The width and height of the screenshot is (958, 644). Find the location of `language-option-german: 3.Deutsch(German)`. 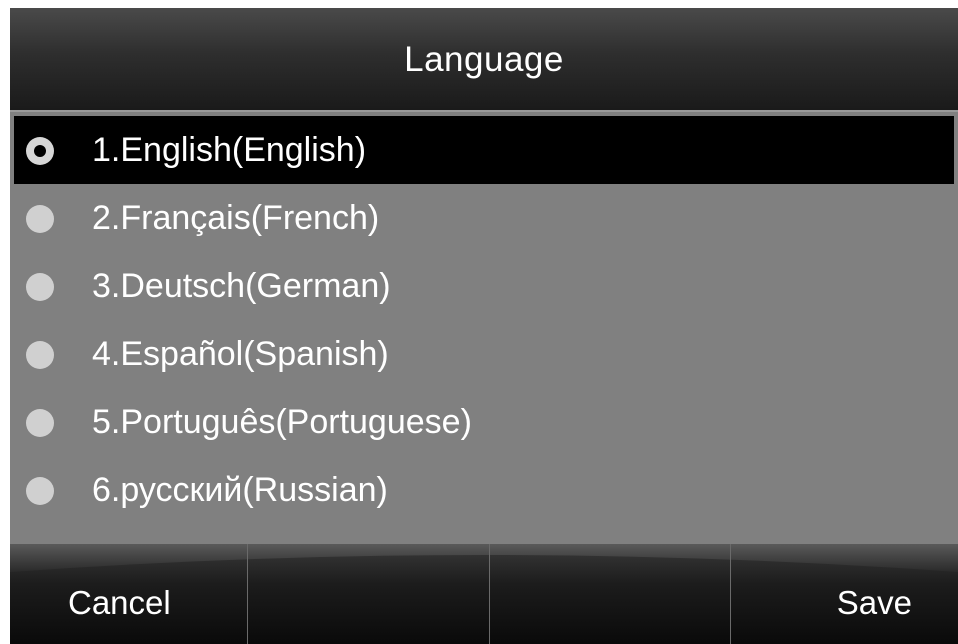

language-option-german: 3.Deutsch(German) is located at coordinates (484, 286).